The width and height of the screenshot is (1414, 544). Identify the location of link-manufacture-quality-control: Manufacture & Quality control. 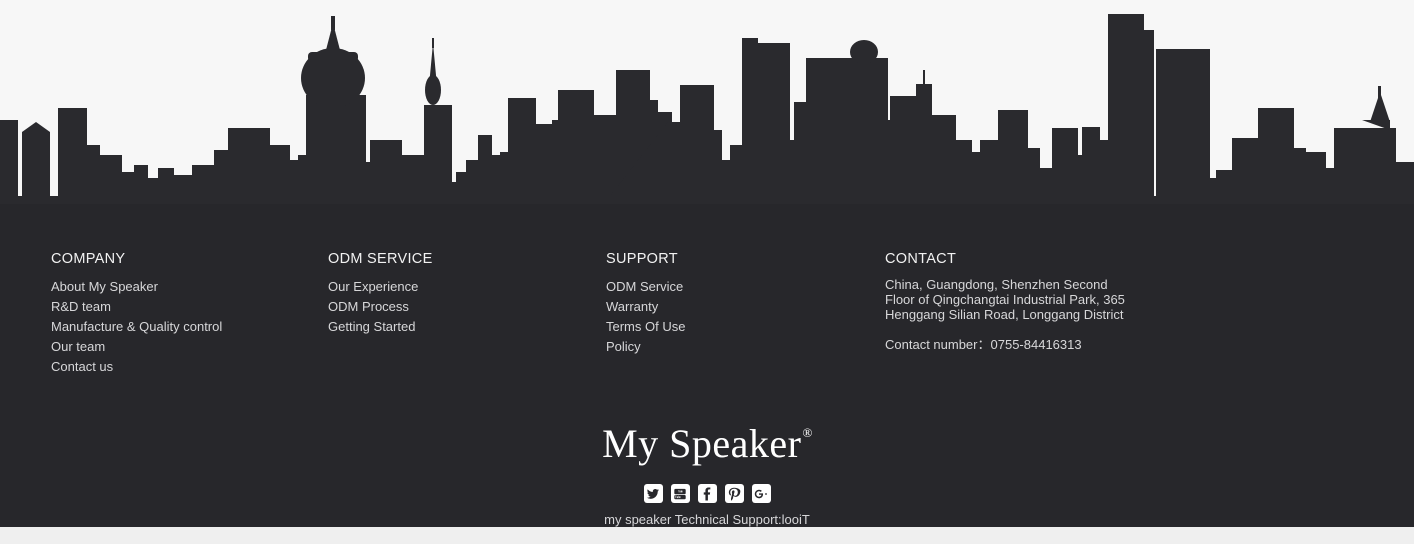
(186, 327).